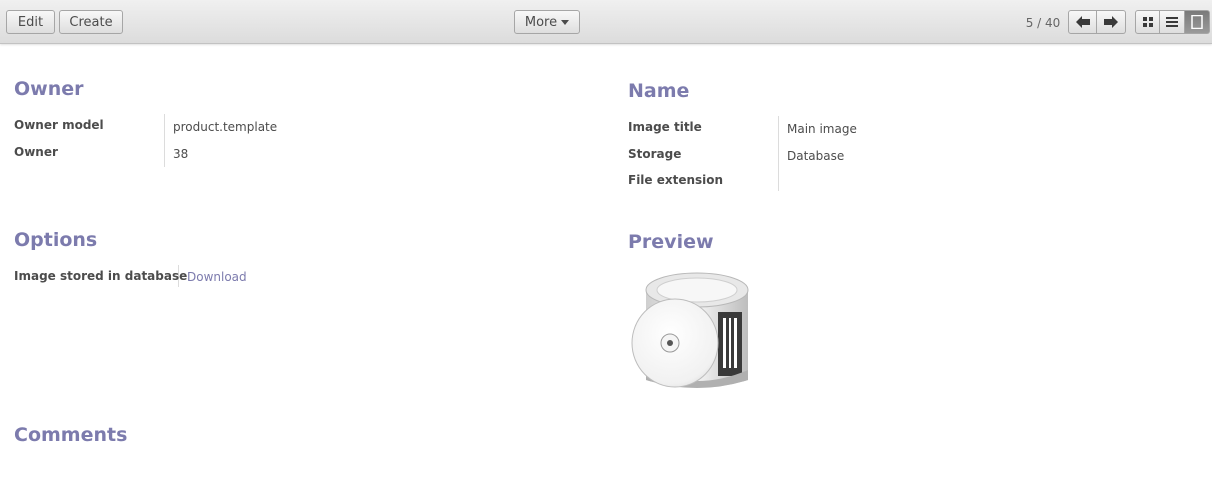 Image resolution: width=1212 pixels, height=479 pixels. Describe the element at coordinates (565, 22) in the screenshot. I see `caret-down-icon` at that location.